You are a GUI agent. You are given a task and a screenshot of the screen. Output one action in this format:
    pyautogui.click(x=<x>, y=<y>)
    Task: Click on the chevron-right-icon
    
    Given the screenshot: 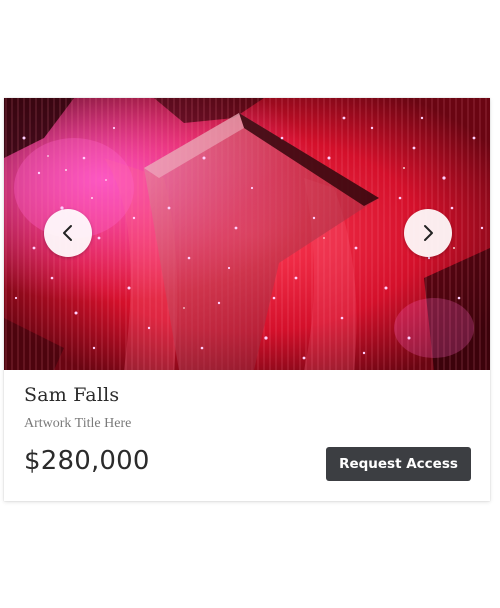 What is the action you would take?
    pyautogui.click(x=428, y=233)
    